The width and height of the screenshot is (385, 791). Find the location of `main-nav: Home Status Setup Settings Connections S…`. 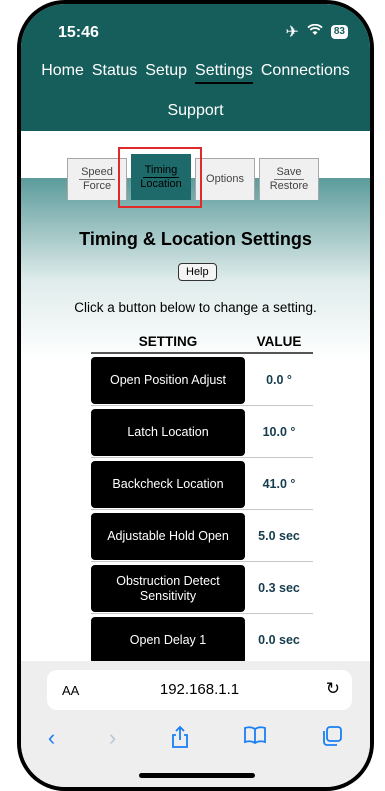

main-nav: Home Status Setup Settings Connections S… is located at coordinates (195, 92).